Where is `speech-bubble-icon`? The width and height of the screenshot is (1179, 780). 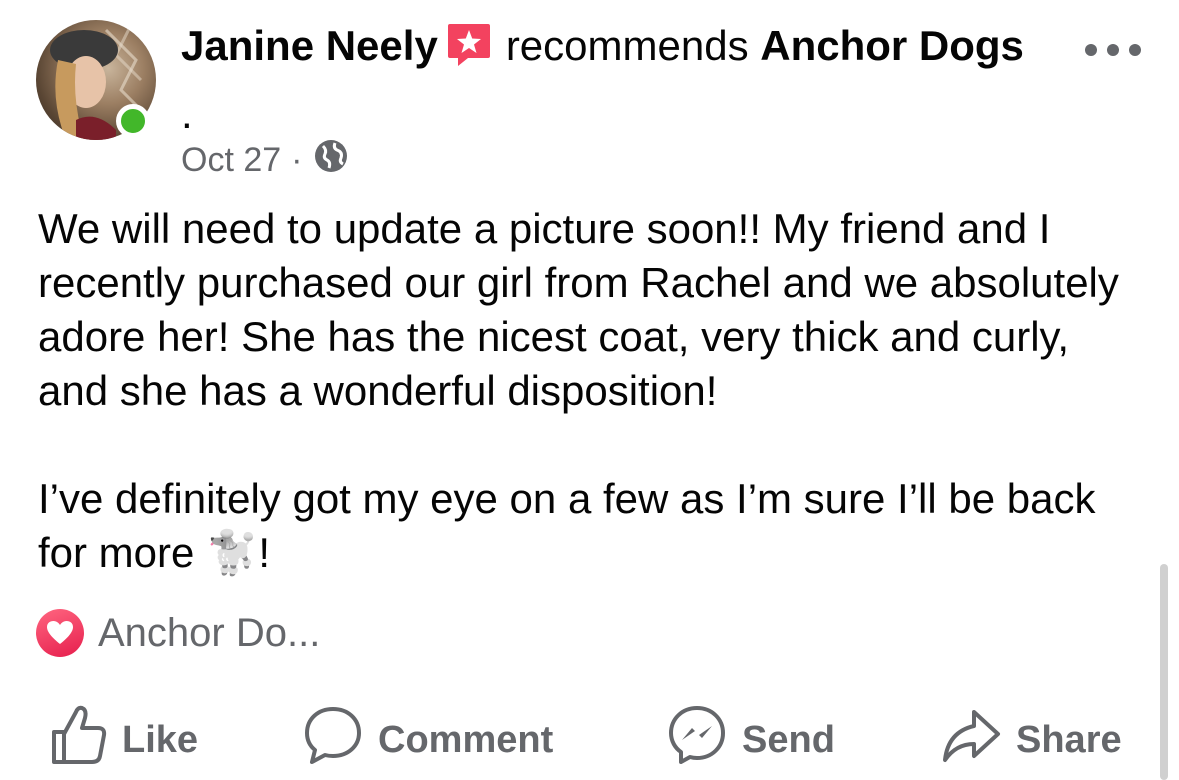
speech-bubble-icon is located at coordinates (333, 740).